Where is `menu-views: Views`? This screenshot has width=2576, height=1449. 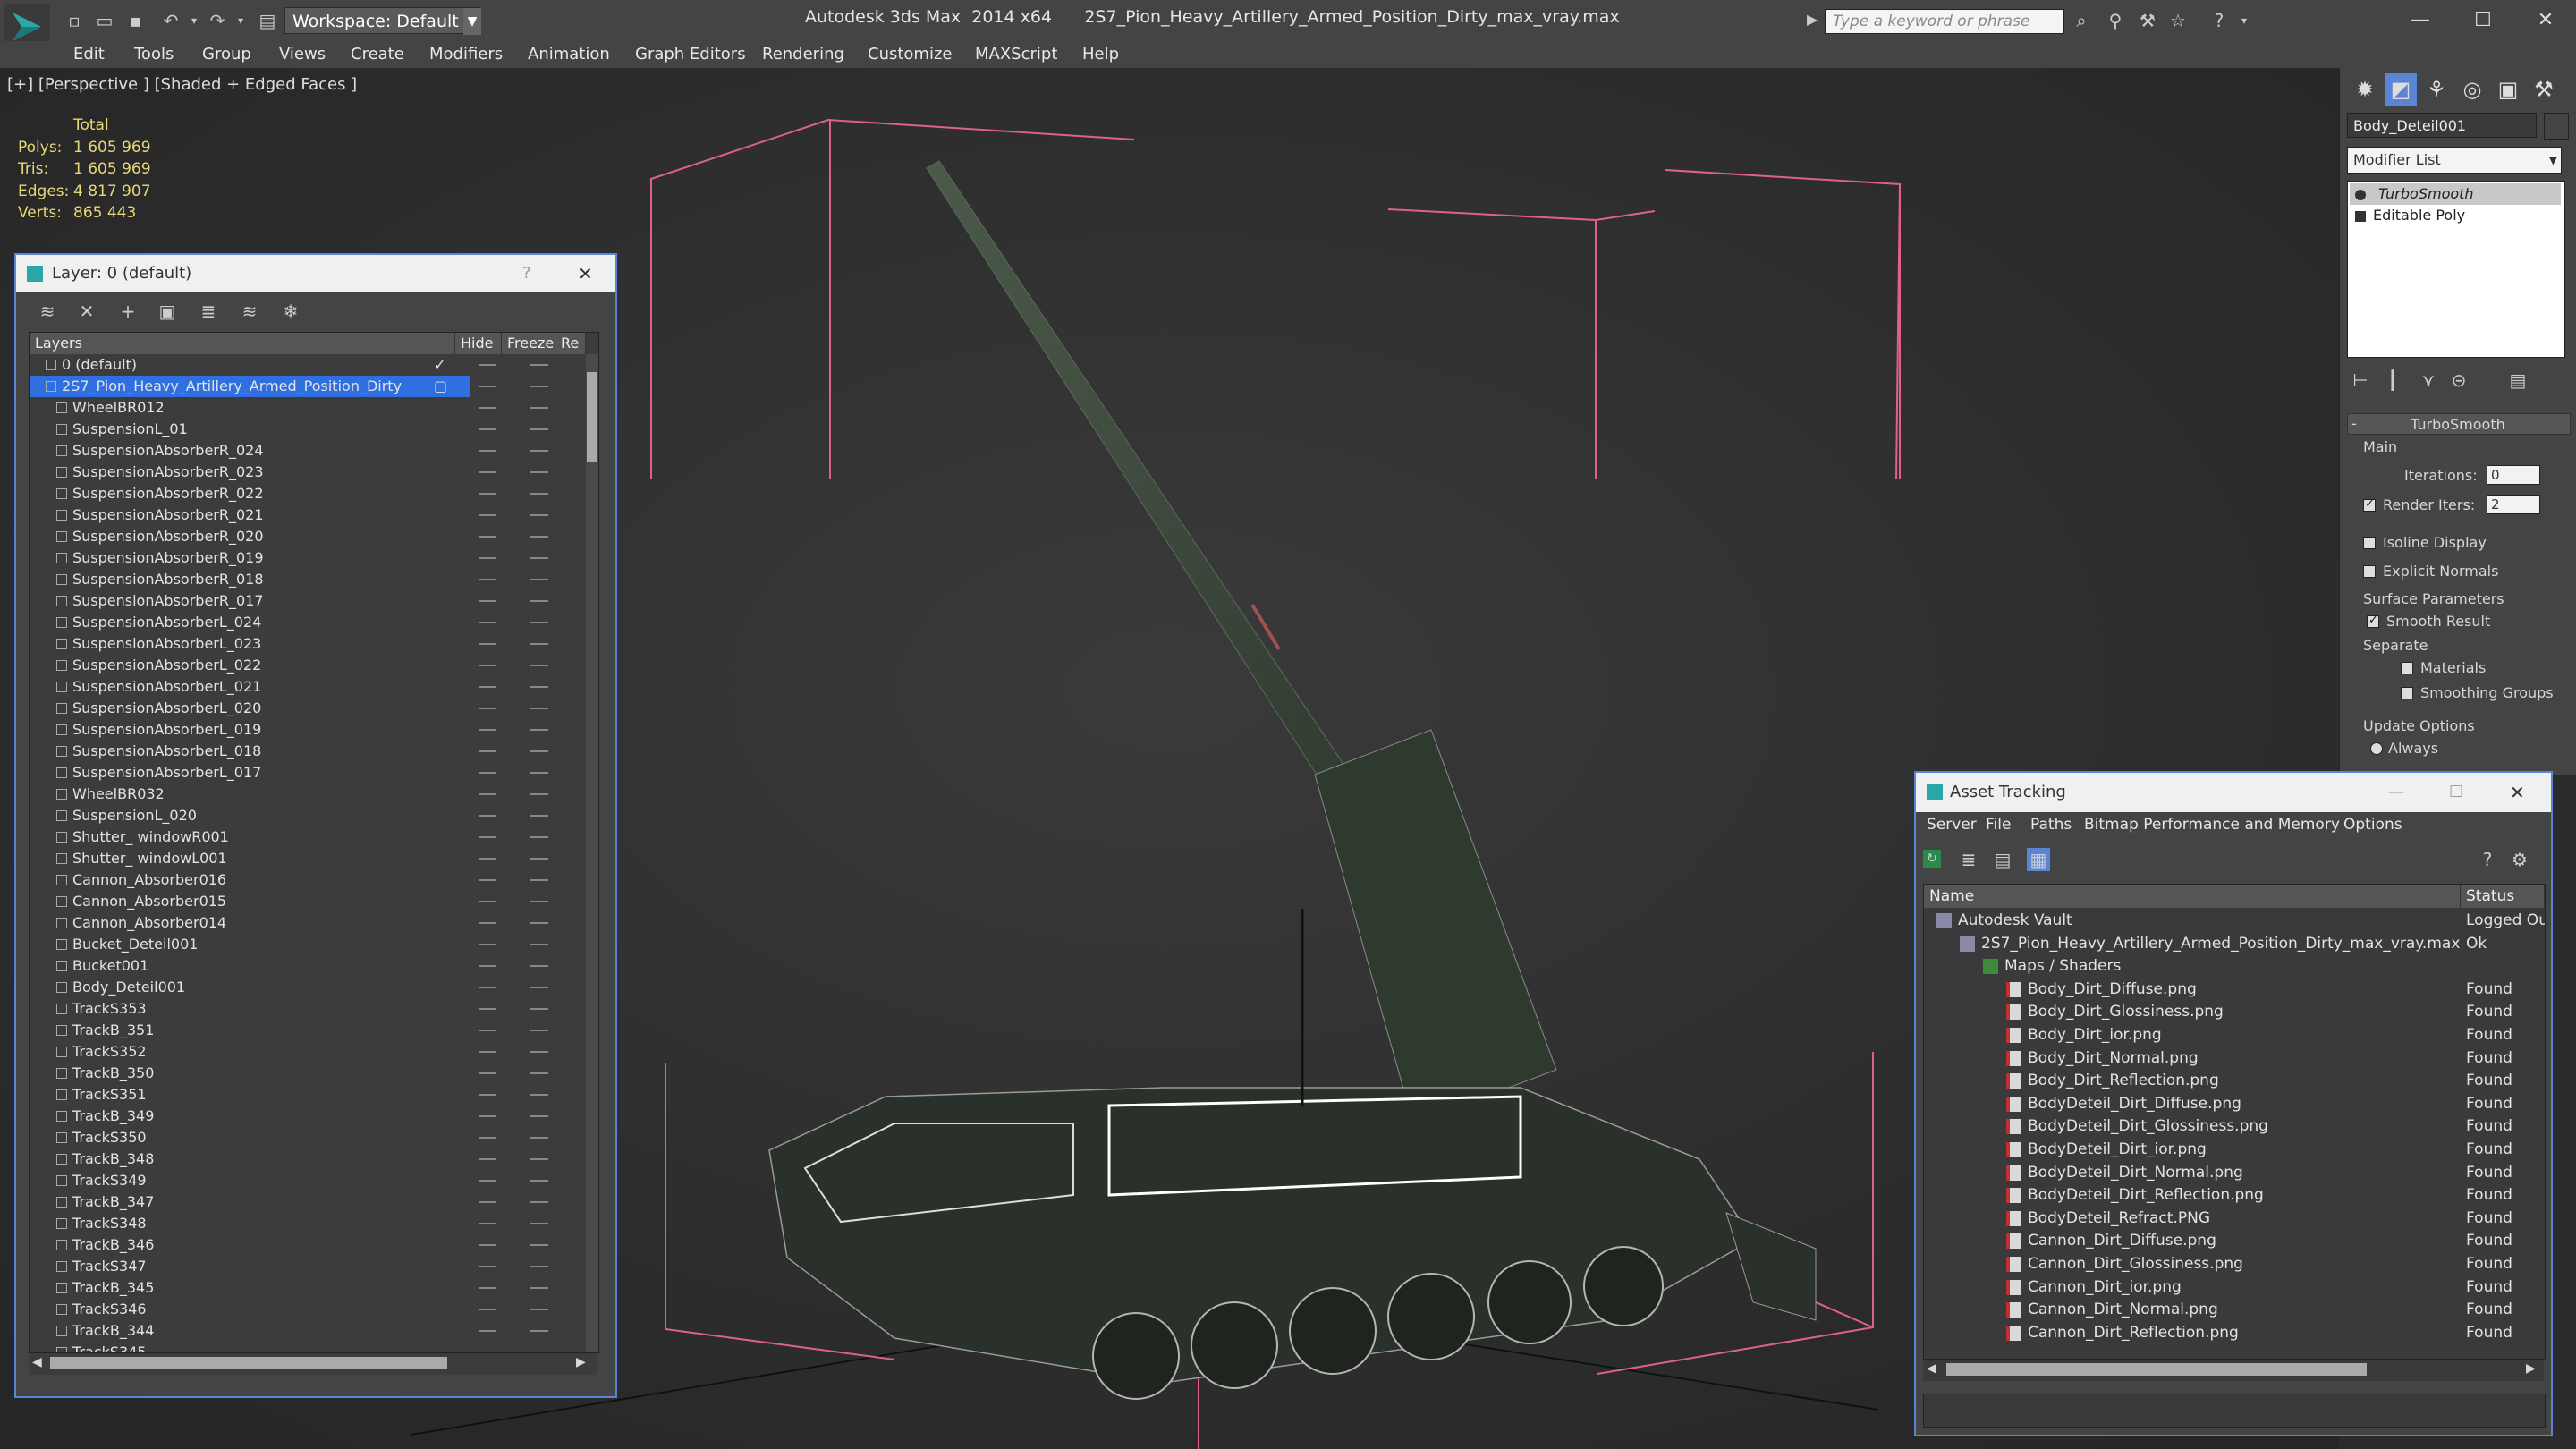
menu-views: Views is located at coordinates (302, 54).